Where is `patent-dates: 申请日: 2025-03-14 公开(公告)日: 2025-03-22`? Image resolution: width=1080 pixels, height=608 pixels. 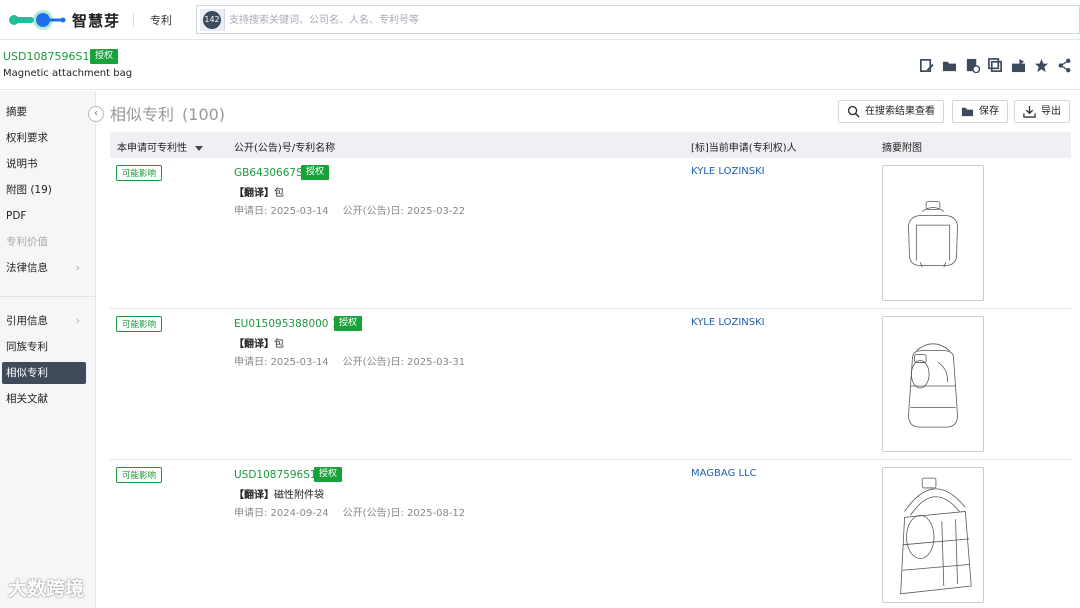 patent-dates: 申请日: 2025-03-14 公开(公告)日: 2025-03-22 is located at coordinates (349, 209).